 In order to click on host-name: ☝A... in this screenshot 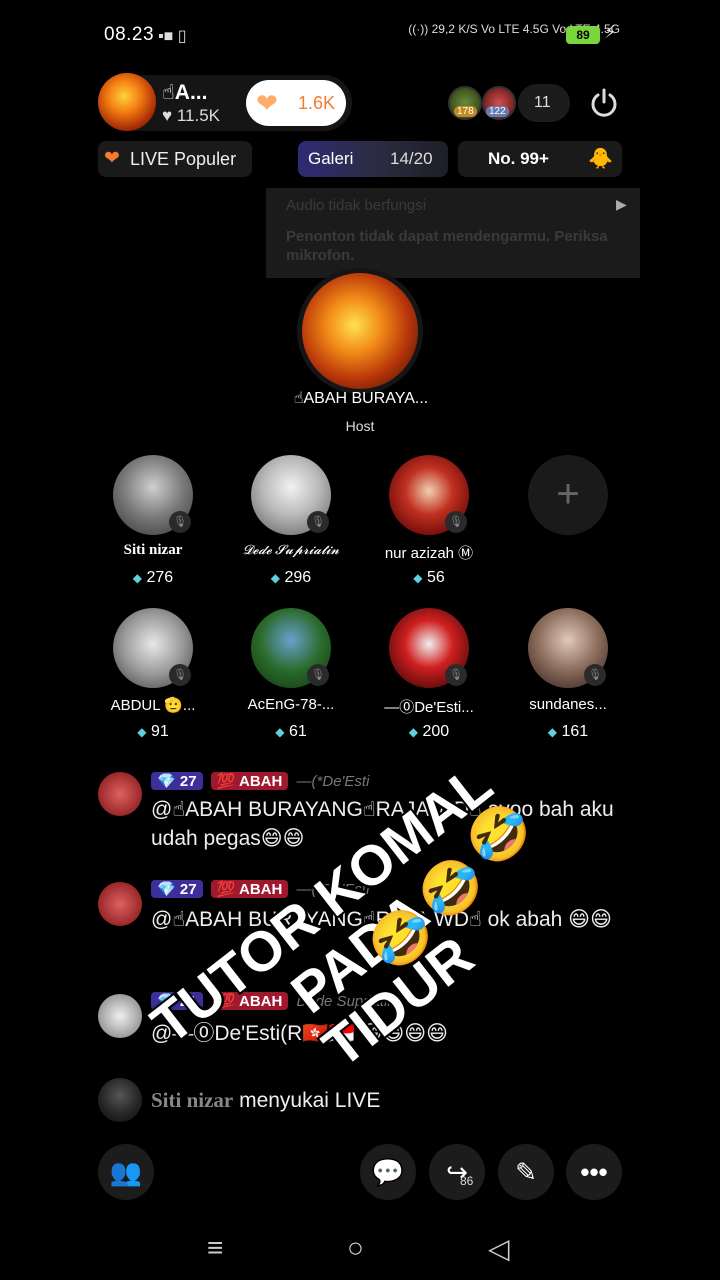, I will do `click(185, 92)`.